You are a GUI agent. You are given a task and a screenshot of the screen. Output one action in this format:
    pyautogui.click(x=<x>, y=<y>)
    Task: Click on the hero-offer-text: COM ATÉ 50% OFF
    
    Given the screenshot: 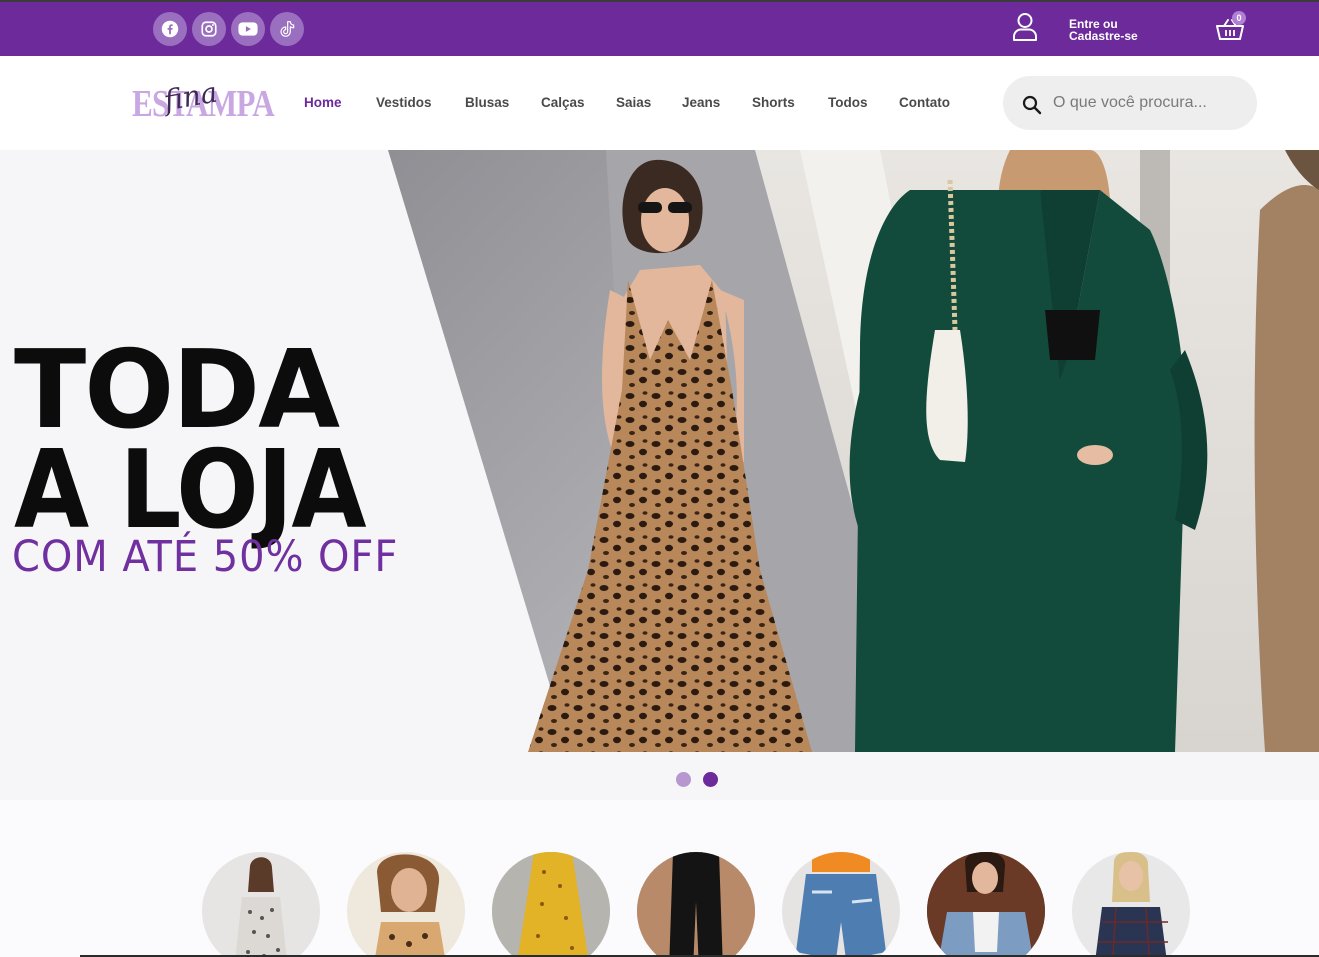 What is the action you would take?
    pyautogui.click(x=205, y=557)
    